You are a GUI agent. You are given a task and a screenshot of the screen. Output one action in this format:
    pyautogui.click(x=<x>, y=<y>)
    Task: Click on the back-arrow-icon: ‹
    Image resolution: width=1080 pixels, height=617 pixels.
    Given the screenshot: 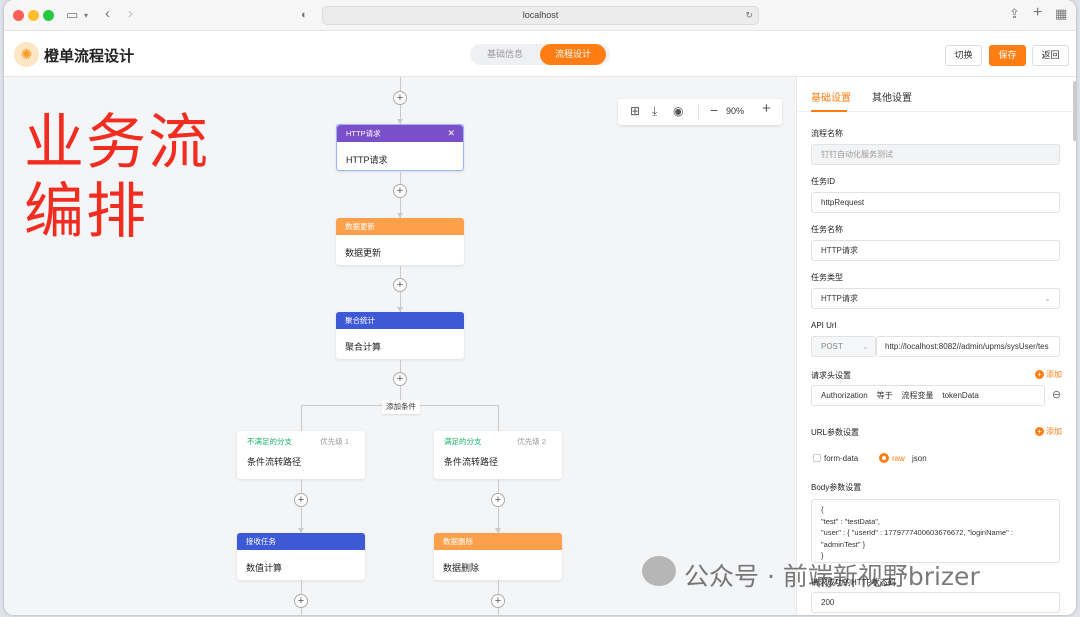 What is the action you would take?
    pyautogui.click(x=107, y=13)
    